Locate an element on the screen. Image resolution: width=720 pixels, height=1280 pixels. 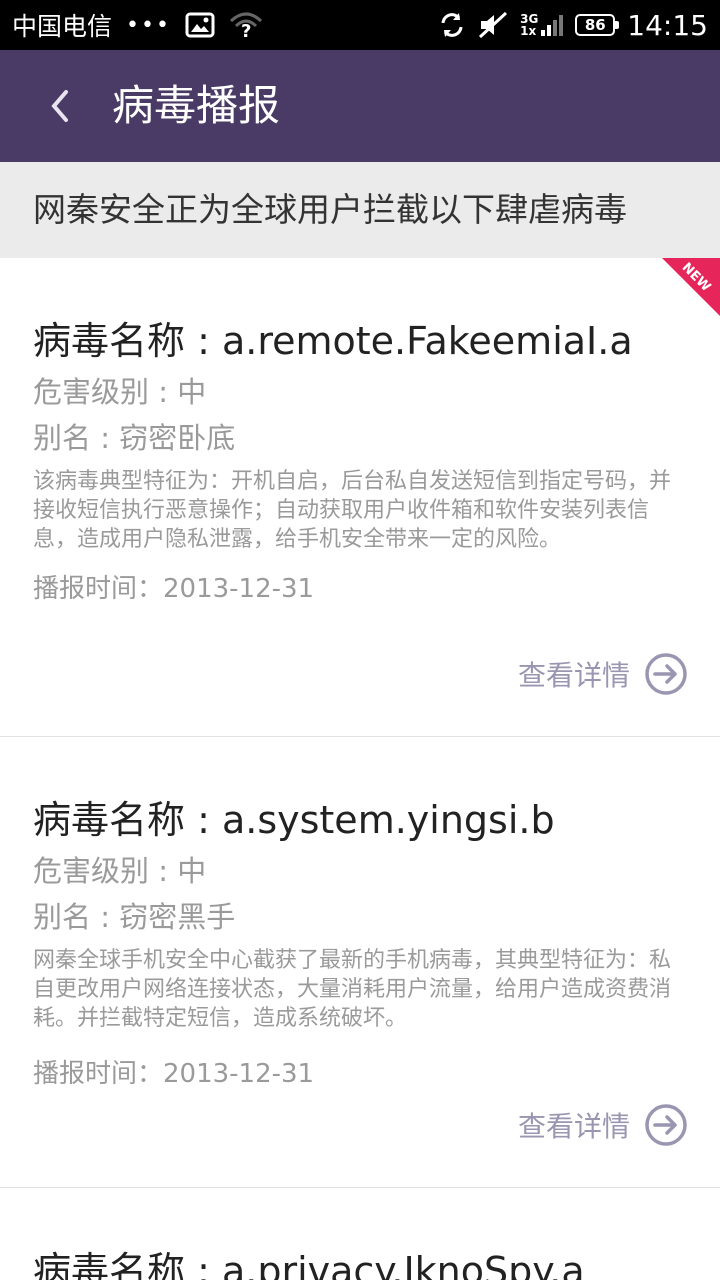
battery-icon: 86 is located at coordinates (597, 25).